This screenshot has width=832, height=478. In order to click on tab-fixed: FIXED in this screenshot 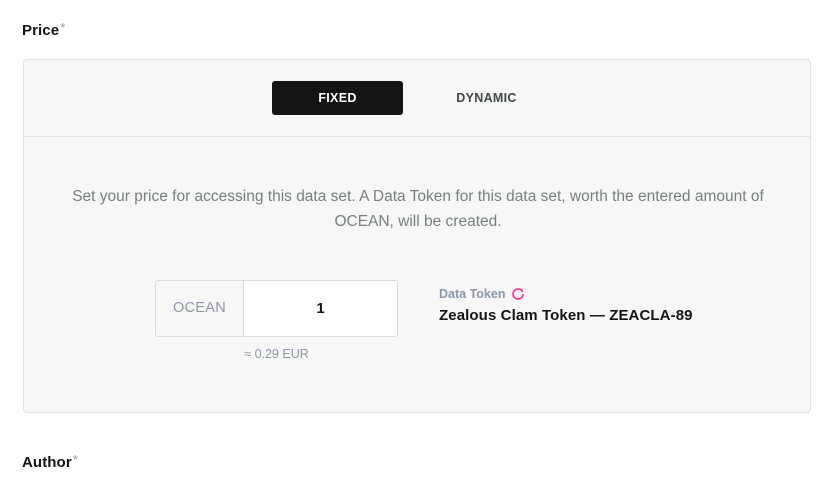, I will do `click(337, 98)`.